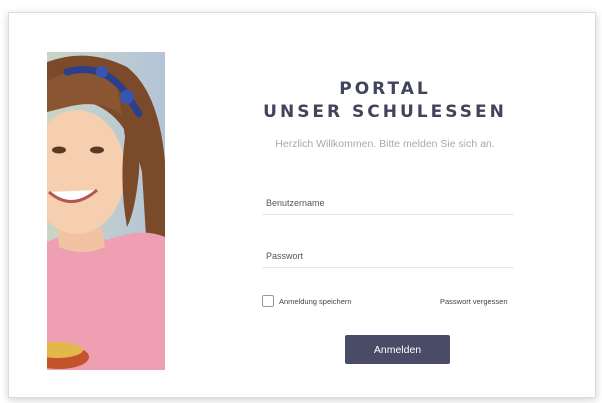  Describe the element at coordinates (474, 301) in the screenshot. I see `forgot-password-link: Passwort vergessen` at that location.